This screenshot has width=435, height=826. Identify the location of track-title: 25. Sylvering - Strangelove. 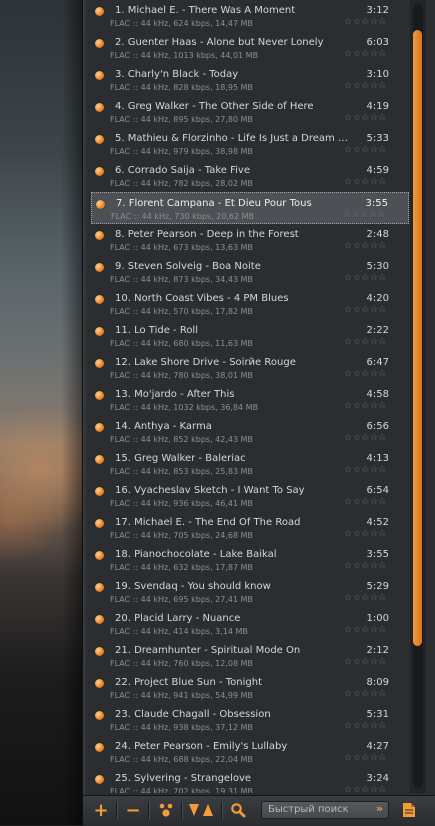
(183, 778).